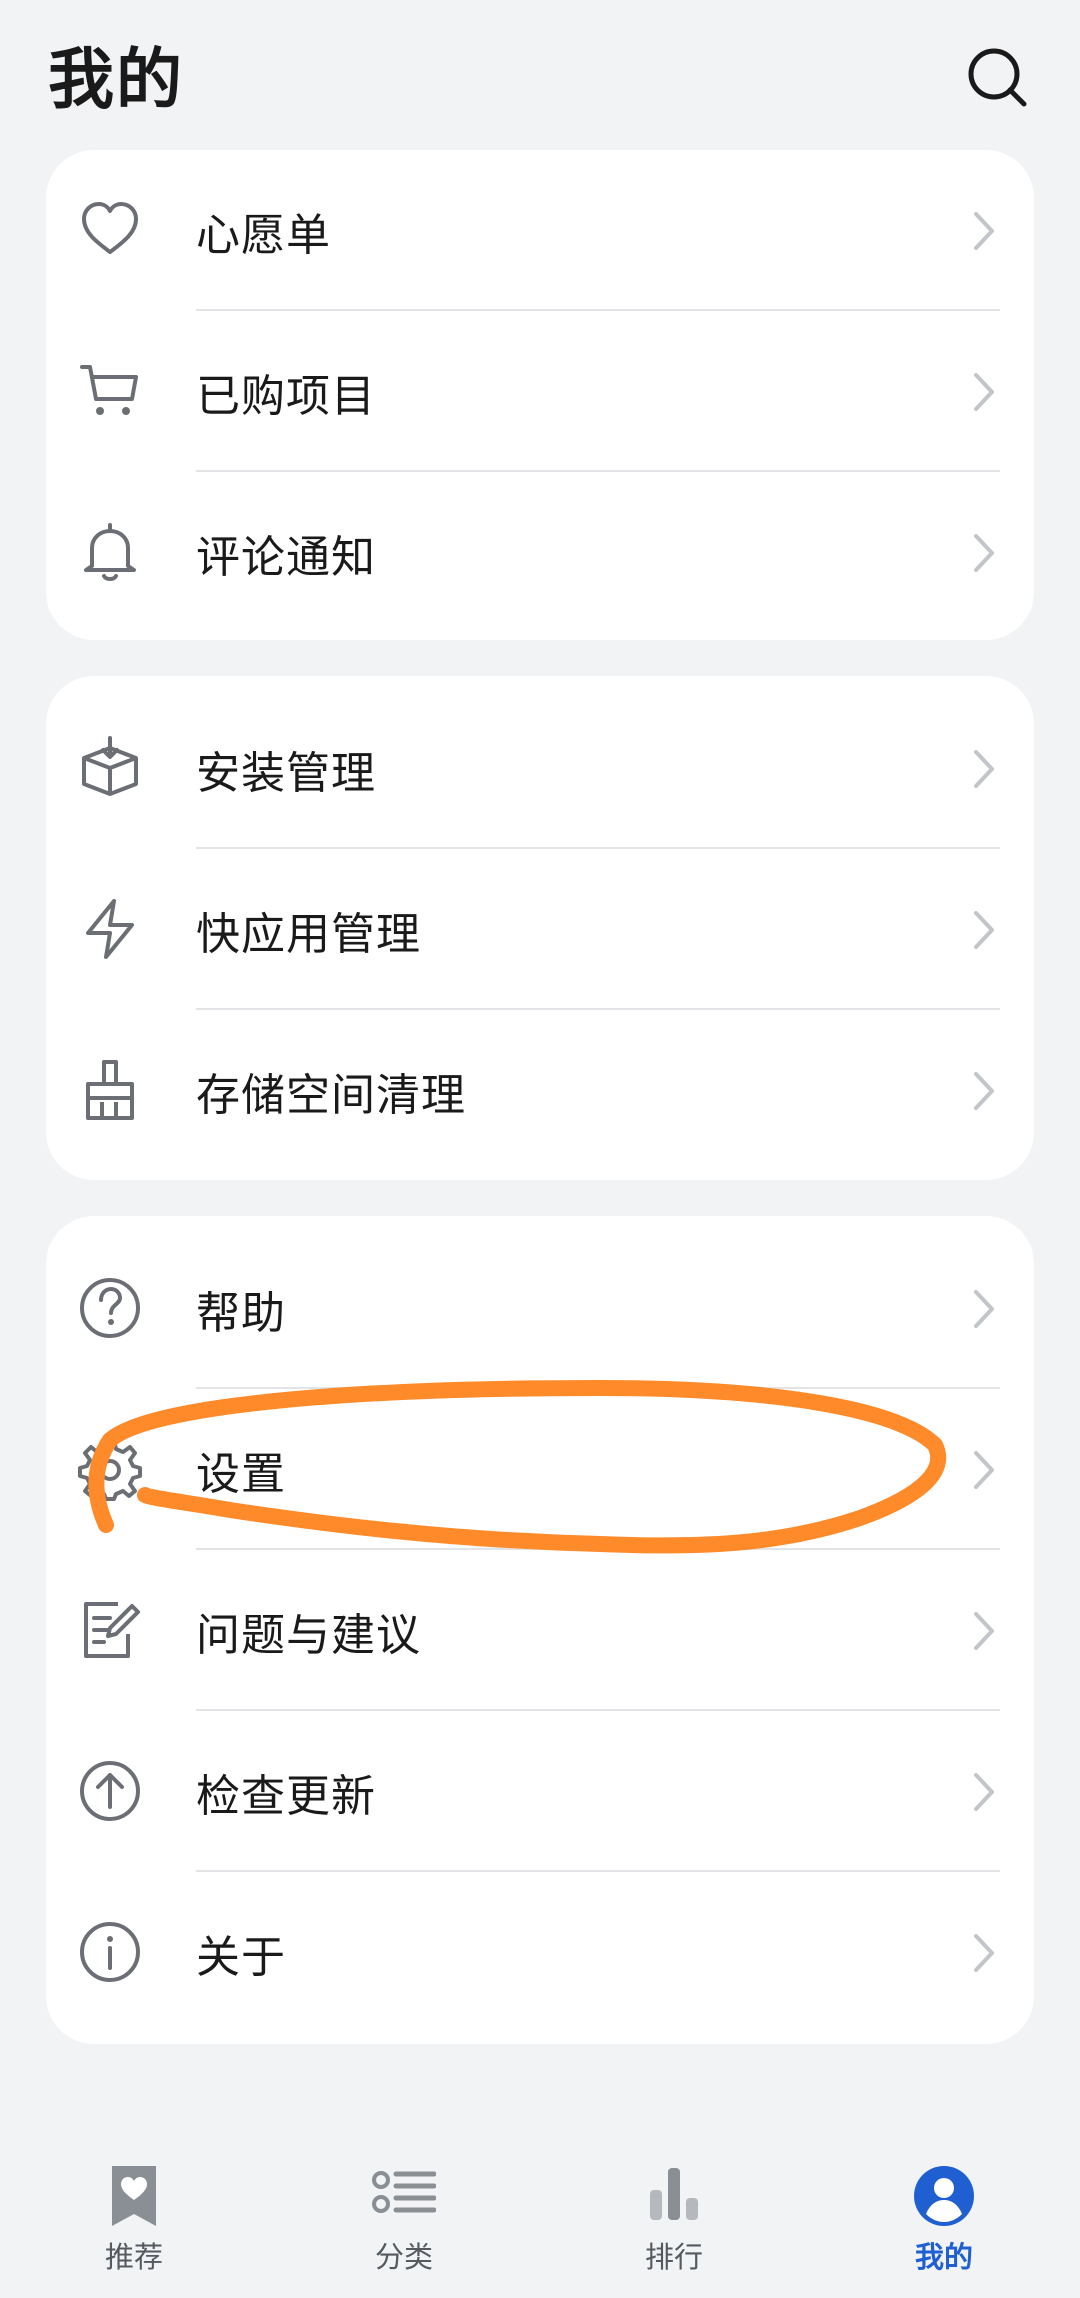 The height and width of the screenshot is (2298, 1080). What do you see at coordinates (404, 2192) in the screenshot?
I see `list-icon` at bounding box center [404, 2192].